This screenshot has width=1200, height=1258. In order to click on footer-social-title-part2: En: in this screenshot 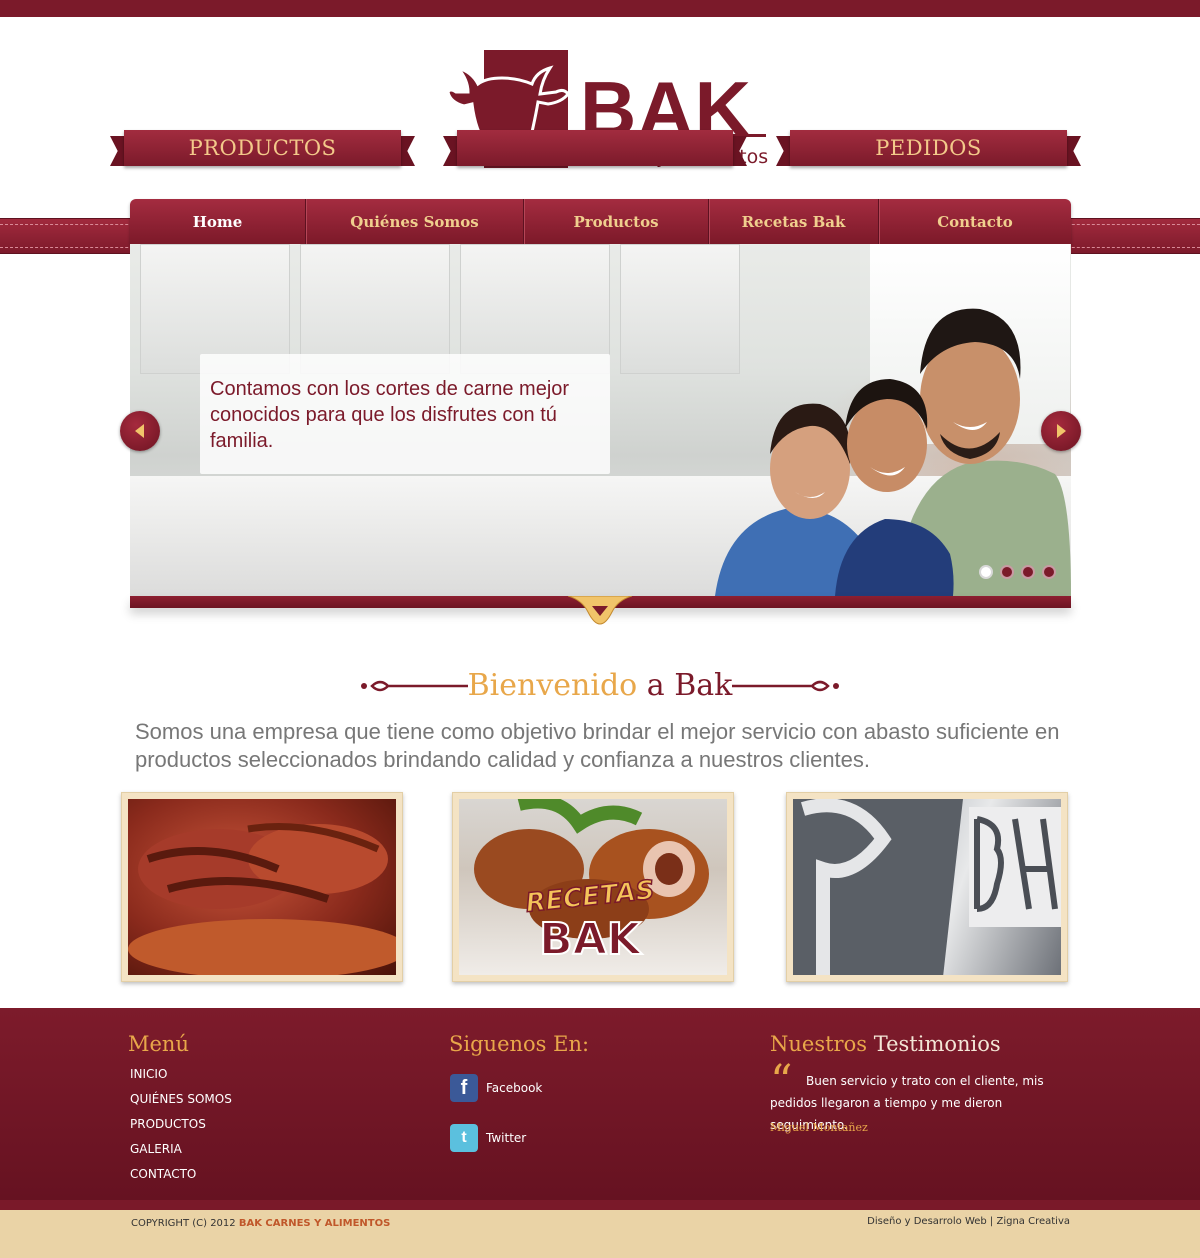, I will do `click(571, 1044)`.